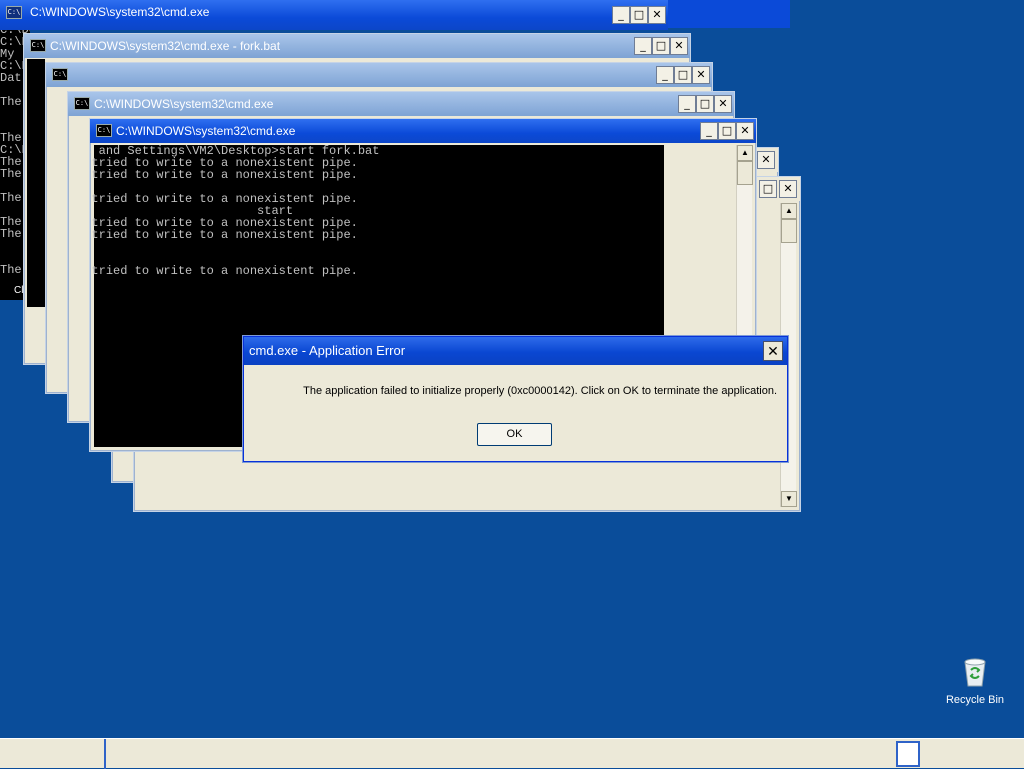 Image resolution: width=1024 pixels, height=769 pixels. Describe the element at coordinates (334, 15) in the screenshot. I see `cmd-window-top: C:\ C:\WINDOWS\system32\cmd.exe _ □ ✕` at that location.